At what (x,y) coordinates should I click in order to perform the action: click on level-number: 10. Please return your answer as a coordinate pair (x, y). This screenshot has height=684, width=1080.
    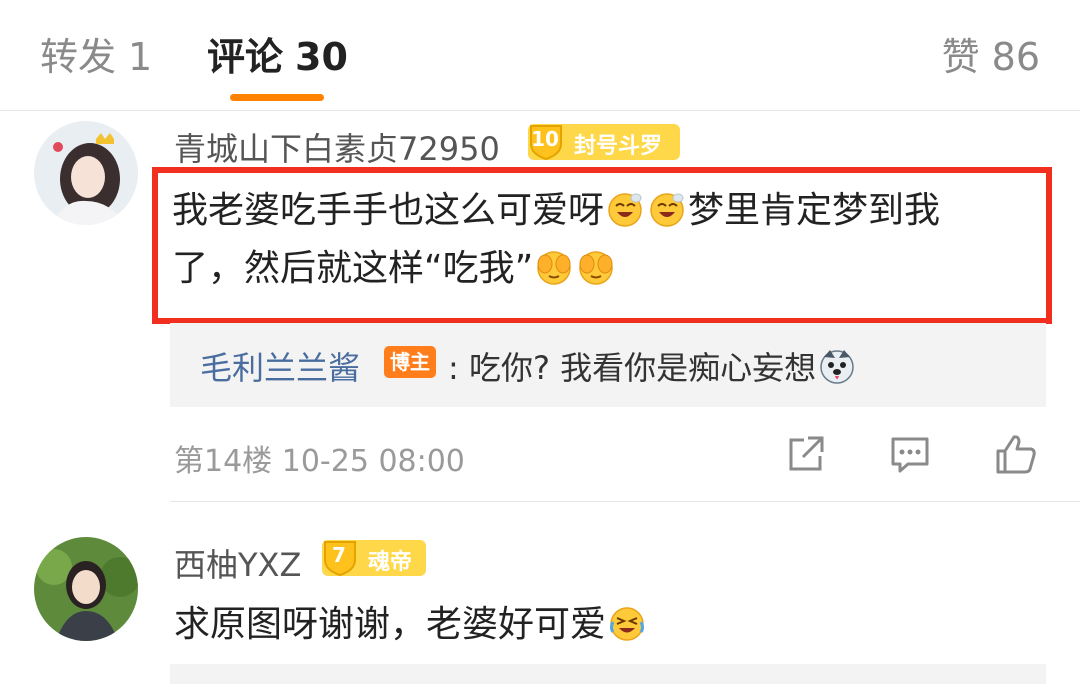
    Looking at the image, I should click on (545, 139).